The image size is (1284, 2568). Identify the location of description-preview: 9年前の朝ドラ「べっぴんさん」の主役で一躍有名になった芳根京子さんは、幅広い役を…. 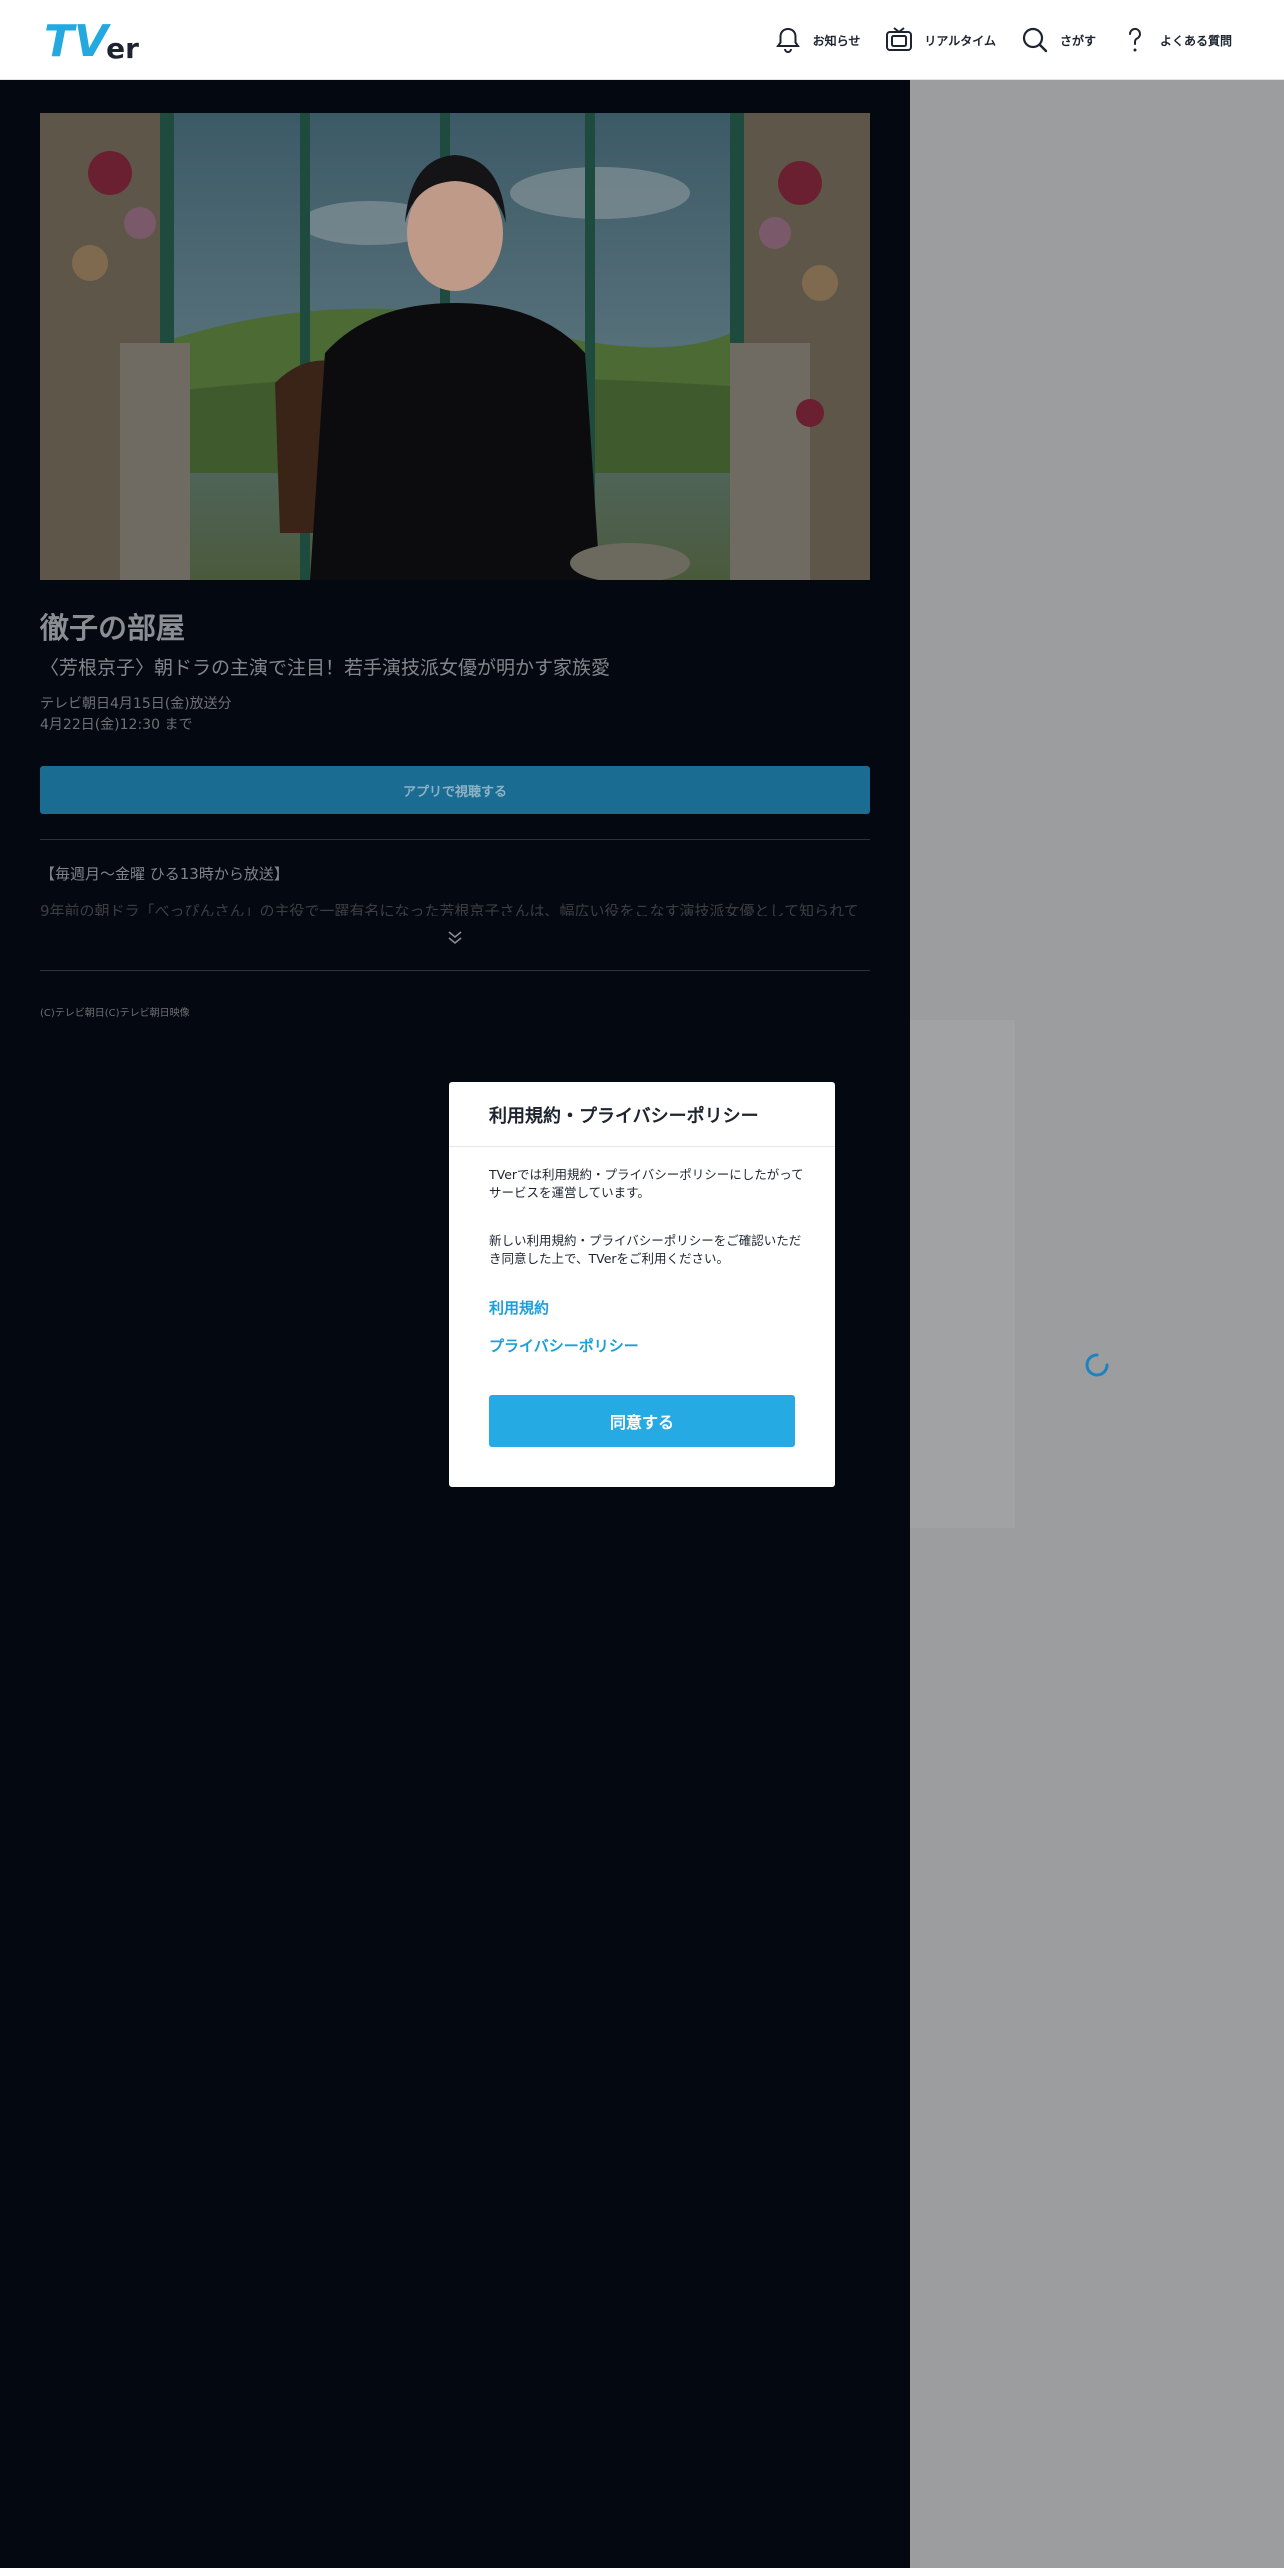
(449, 909).